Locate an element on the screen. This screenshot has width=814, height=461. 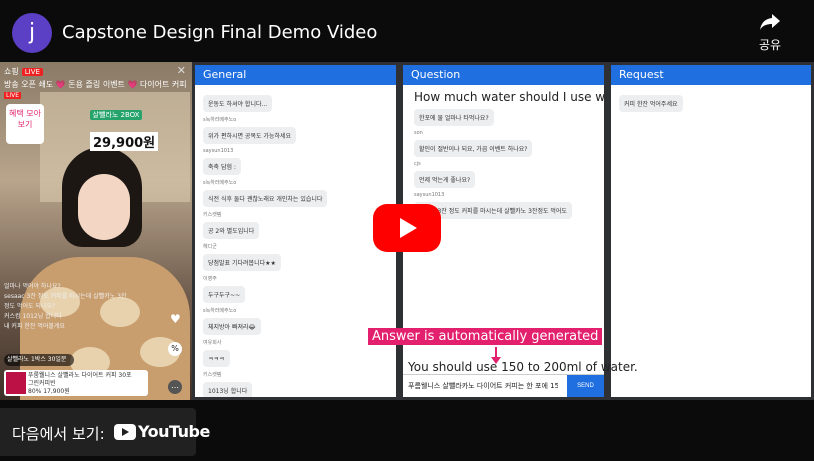
live-badge: LIVE is located at coordinates (32, 72).